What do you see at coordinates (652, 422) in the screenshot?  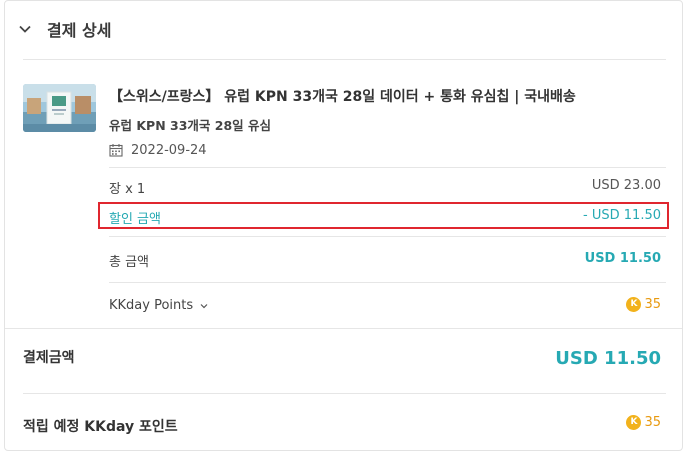 I see `reward-points-value: 35` at bounding box center [652, 422].